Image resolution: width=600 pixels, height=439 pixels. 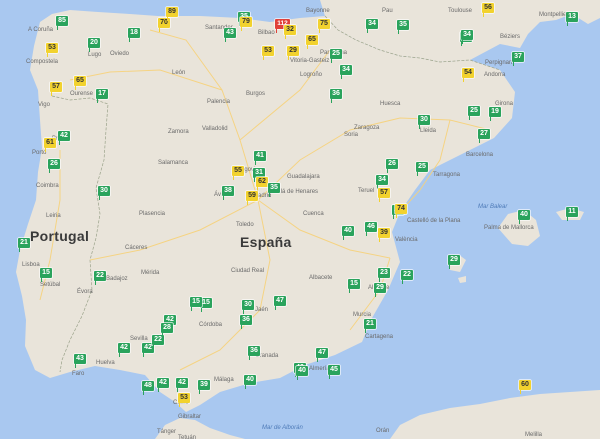 What do you see at coordinates (525, 387) in the screenshot?
I see `air-quality-marker: 60` at bounding box center [525, 387].